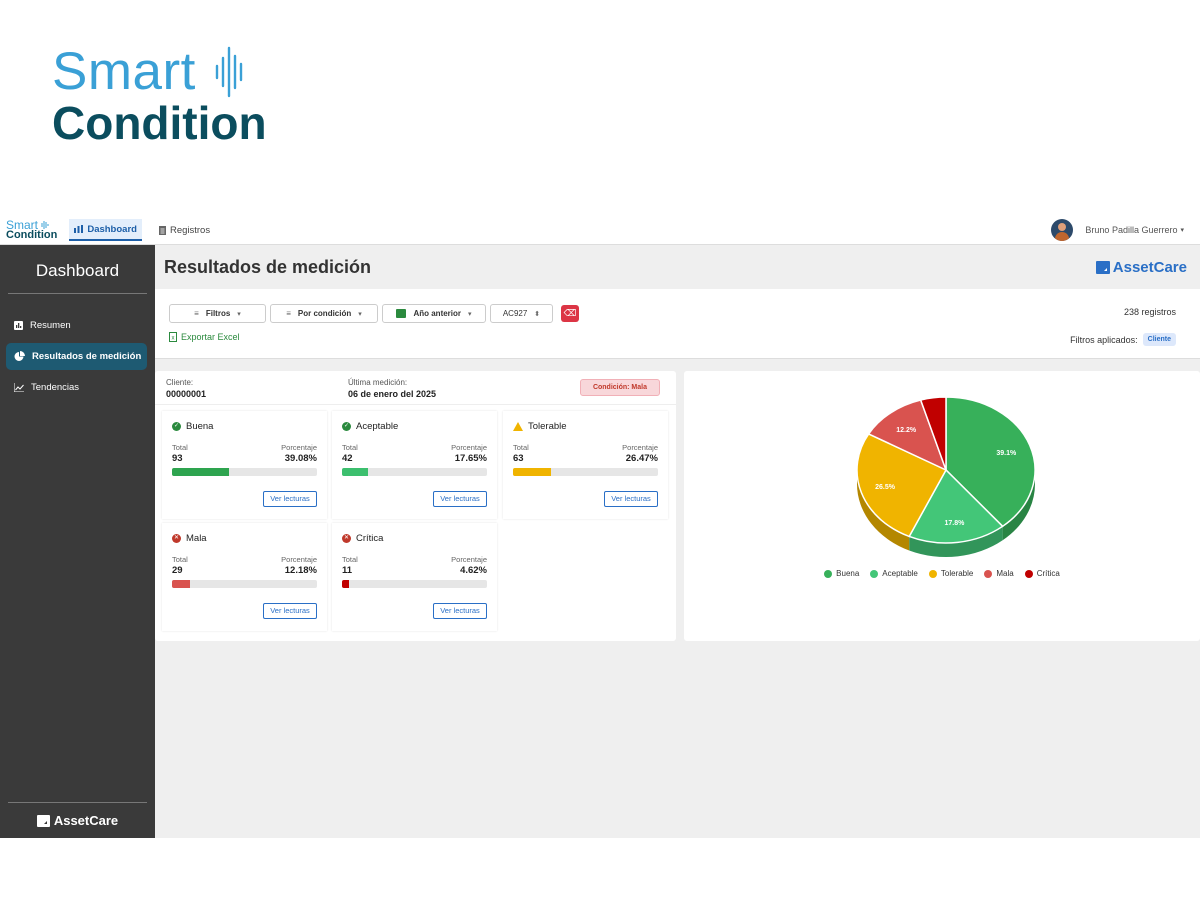 The image size is (1200, 900). I want to click on calendar-icon, so click(401, 313).